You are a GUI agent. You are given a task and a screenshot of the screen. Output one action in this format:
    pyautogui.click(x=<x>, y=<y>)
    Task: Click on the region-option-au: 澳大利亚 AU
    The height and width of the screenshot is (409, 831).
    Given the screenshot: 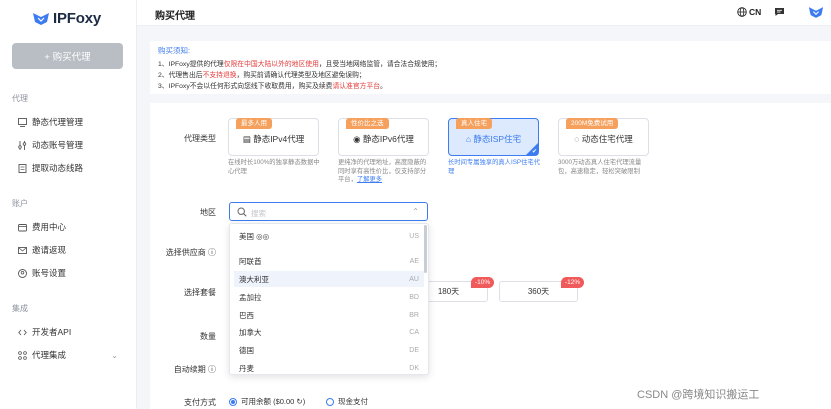 What is the action you would take?
    pyautogui.click(x=329, y=279)
    